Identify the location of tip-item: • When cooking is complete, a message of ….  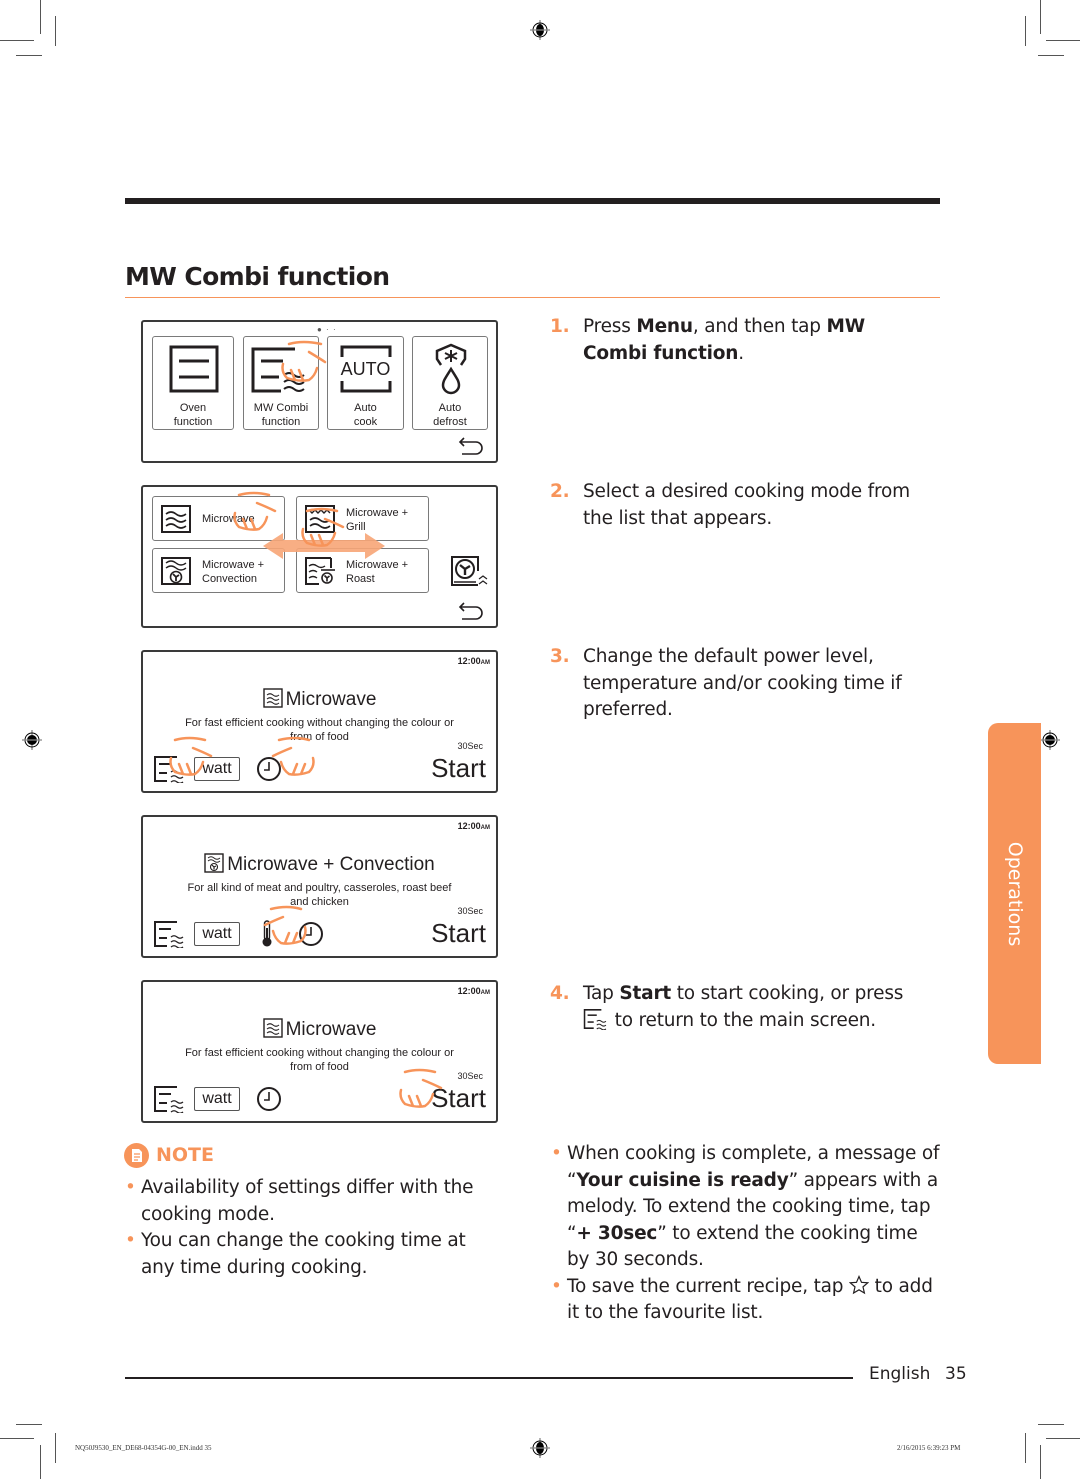
(746, 1207).